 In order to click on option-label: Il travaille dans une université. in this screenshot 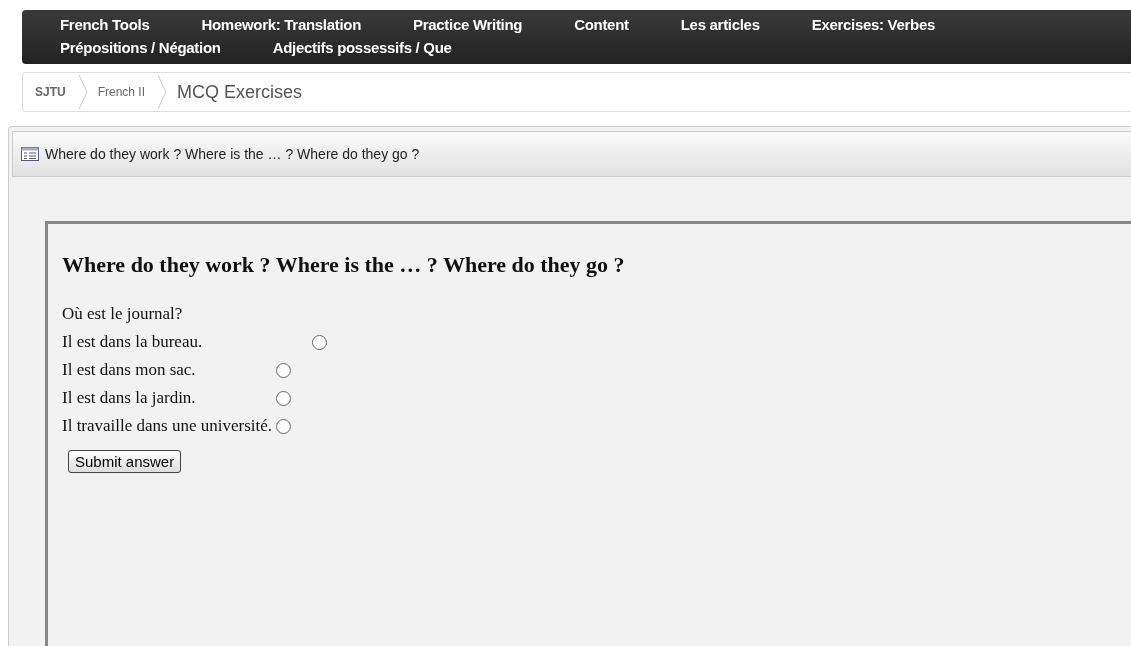, I will do `click(167, 426)`.